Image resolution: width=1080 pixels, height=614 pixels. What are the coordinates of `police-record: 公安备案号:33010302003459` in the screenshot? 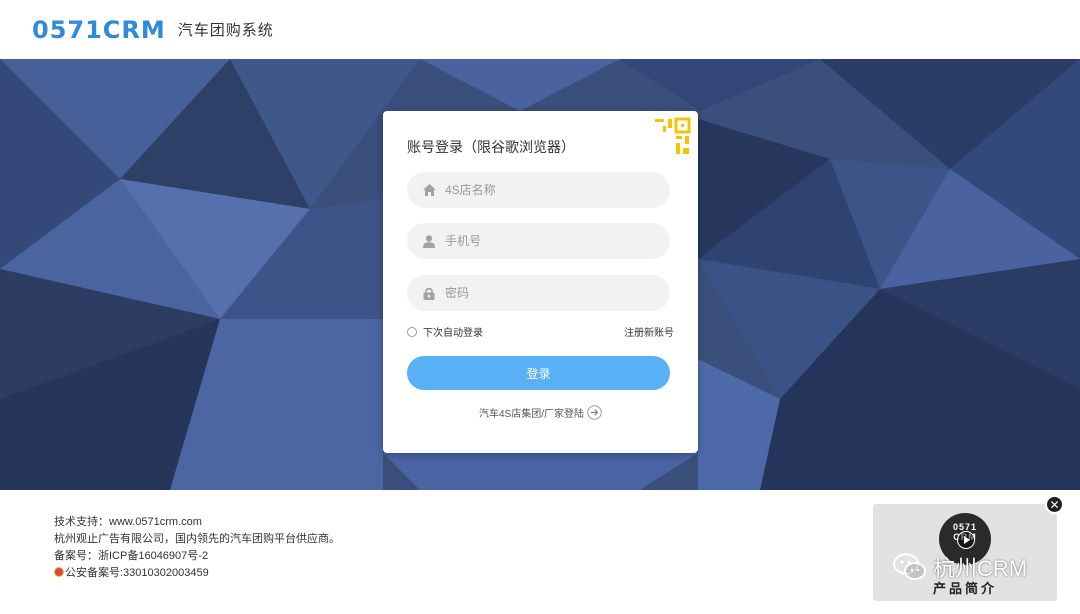 It's located at (137, 573).